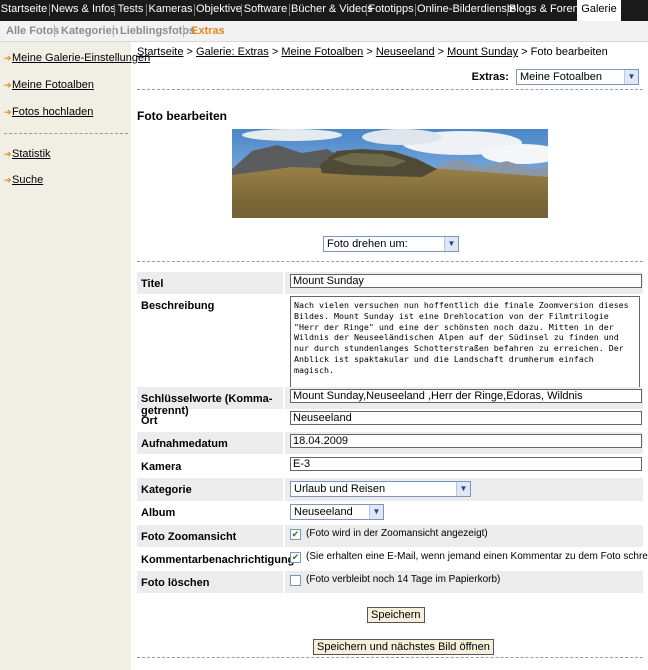 This screenshot has width=648, height=670. Describe the element at coordinates (160, 52) in the screenshot. I see `breadcrumb-startseite: Startseite` at that location.